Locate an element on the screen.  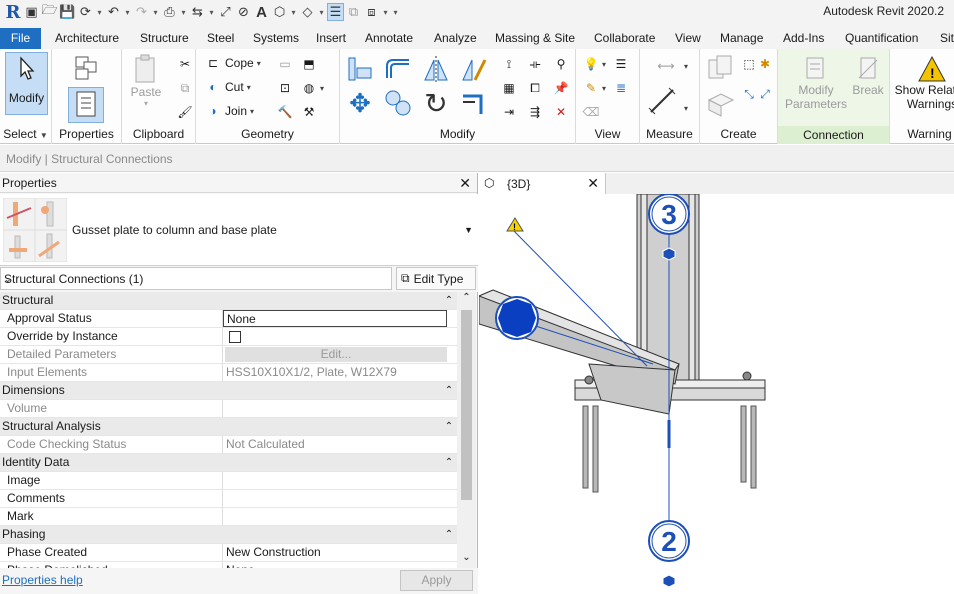
tag-icon: ⊘ is located at coordinates (243, 12).